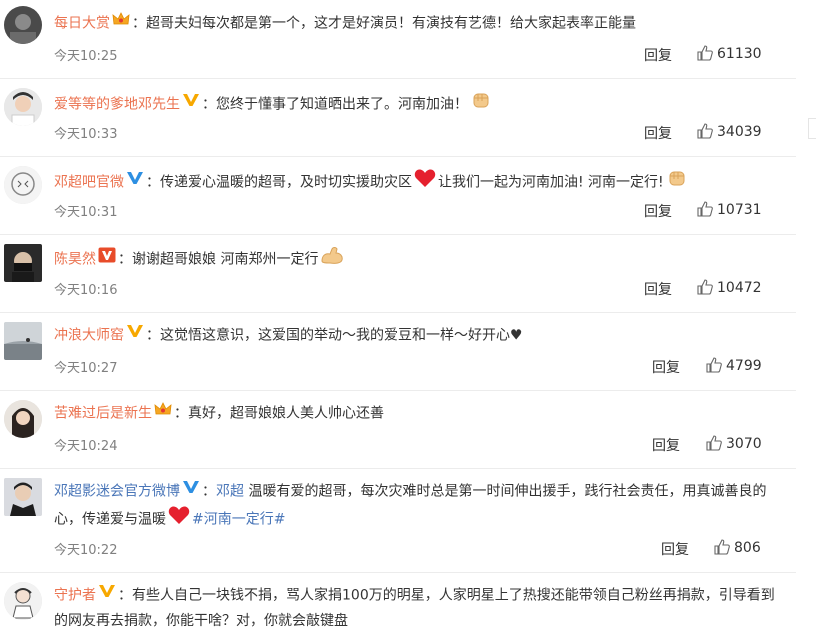 The height and width of the screenshot is (642, 816). Describe the element at coordinates (86, 446) in the screenshot. I see `comment-time: 今天10:24` at that location.